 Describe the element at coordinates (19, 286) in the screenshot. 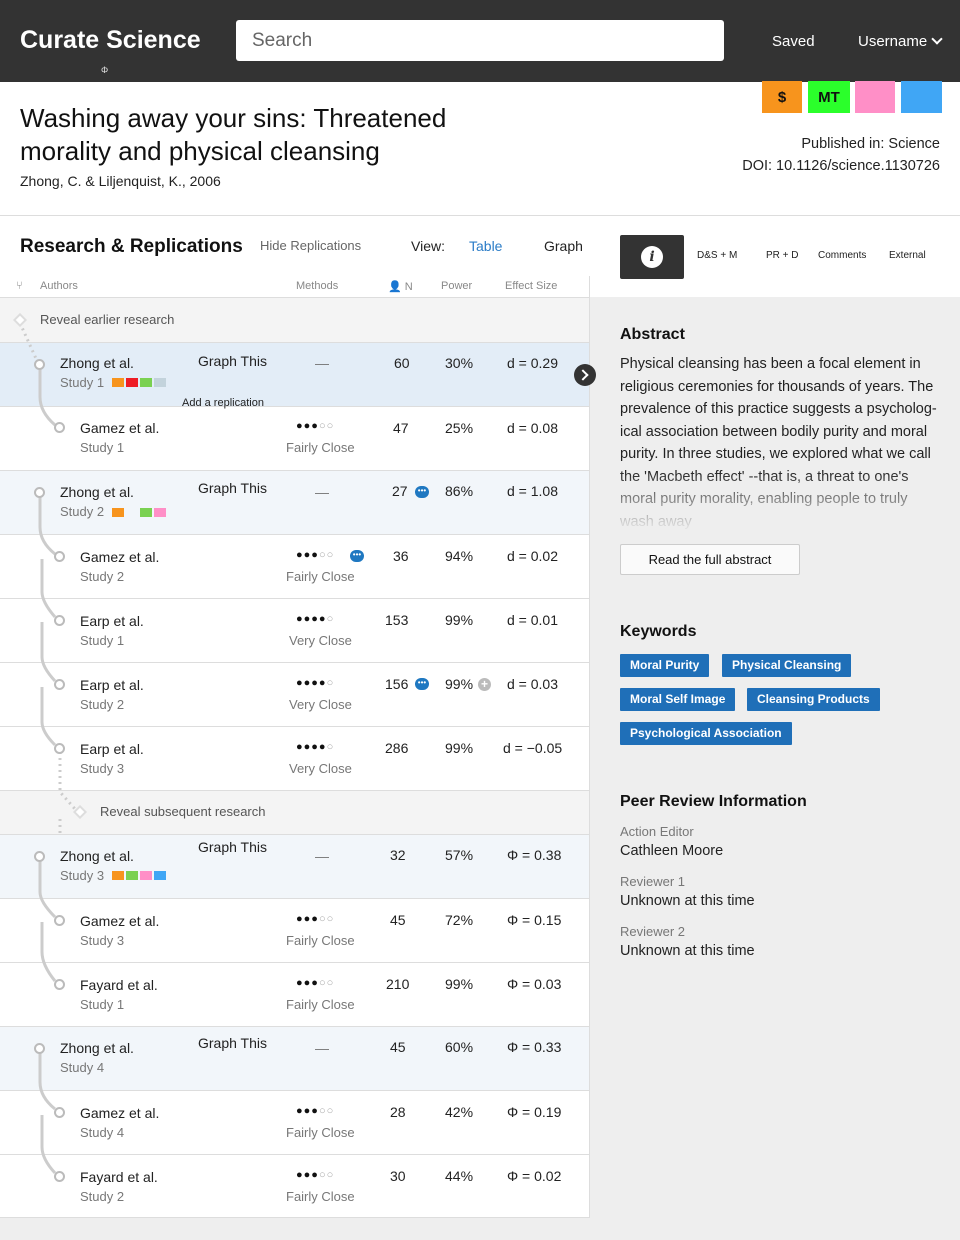

I see `branch-icon: ⑂` at that location.